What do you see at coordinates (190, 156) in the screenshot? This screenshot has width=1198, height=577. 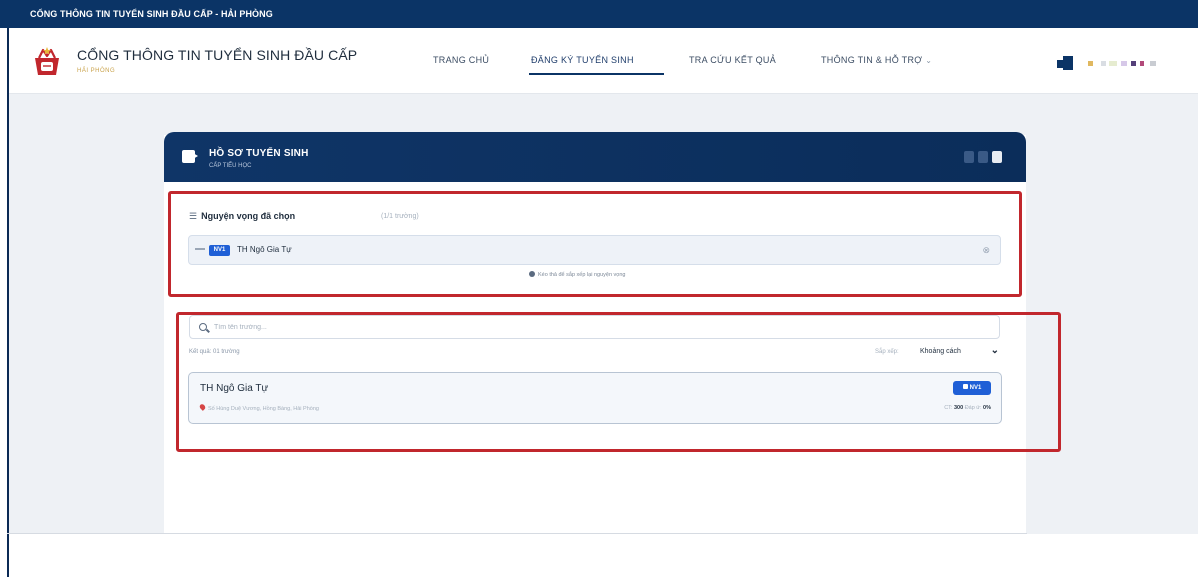 I see `document-icon` at bounding box center [190, 156].